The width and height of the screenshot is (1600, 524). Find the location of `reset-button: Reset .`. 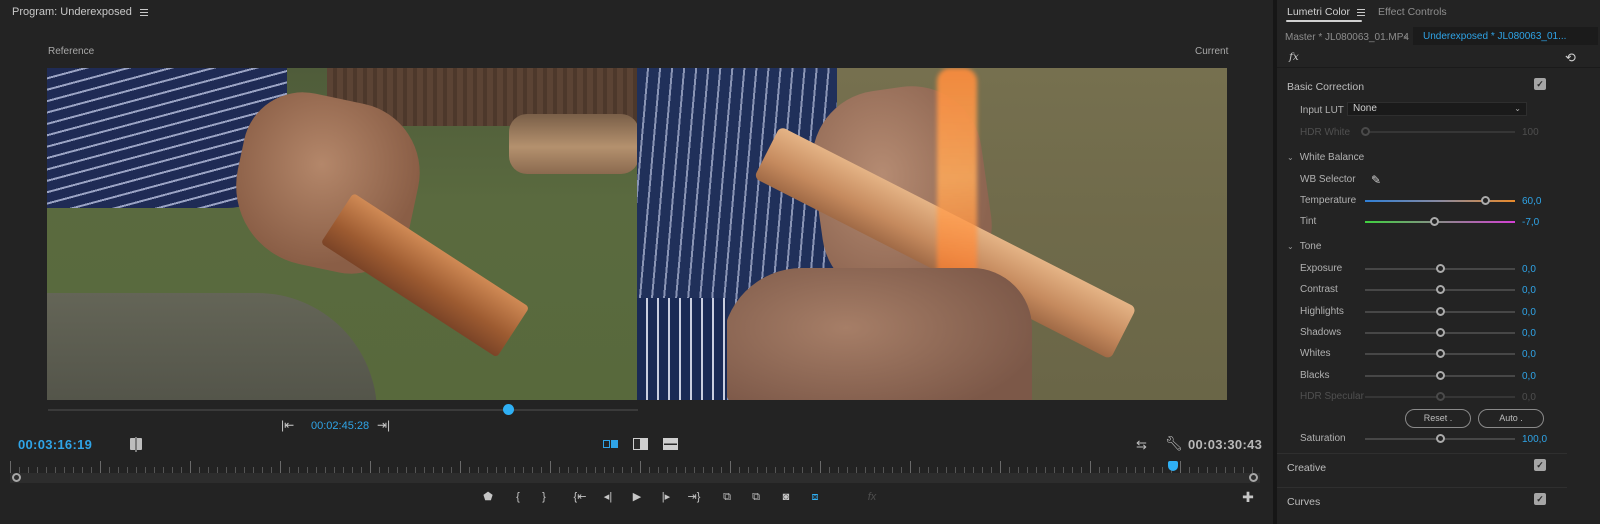

reset-button: Reset . is located at coordinates (1438, 418).